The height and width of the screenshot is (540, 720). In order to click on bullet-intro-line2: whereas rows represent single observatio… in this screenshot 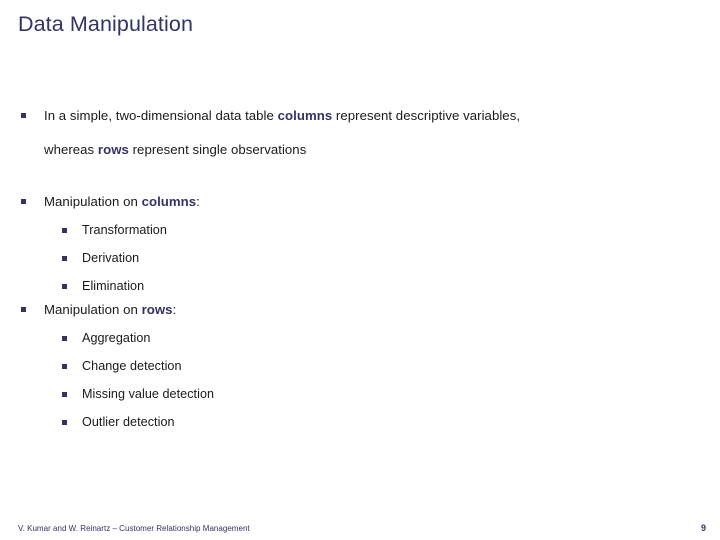, I will do `click(360, 150)`.